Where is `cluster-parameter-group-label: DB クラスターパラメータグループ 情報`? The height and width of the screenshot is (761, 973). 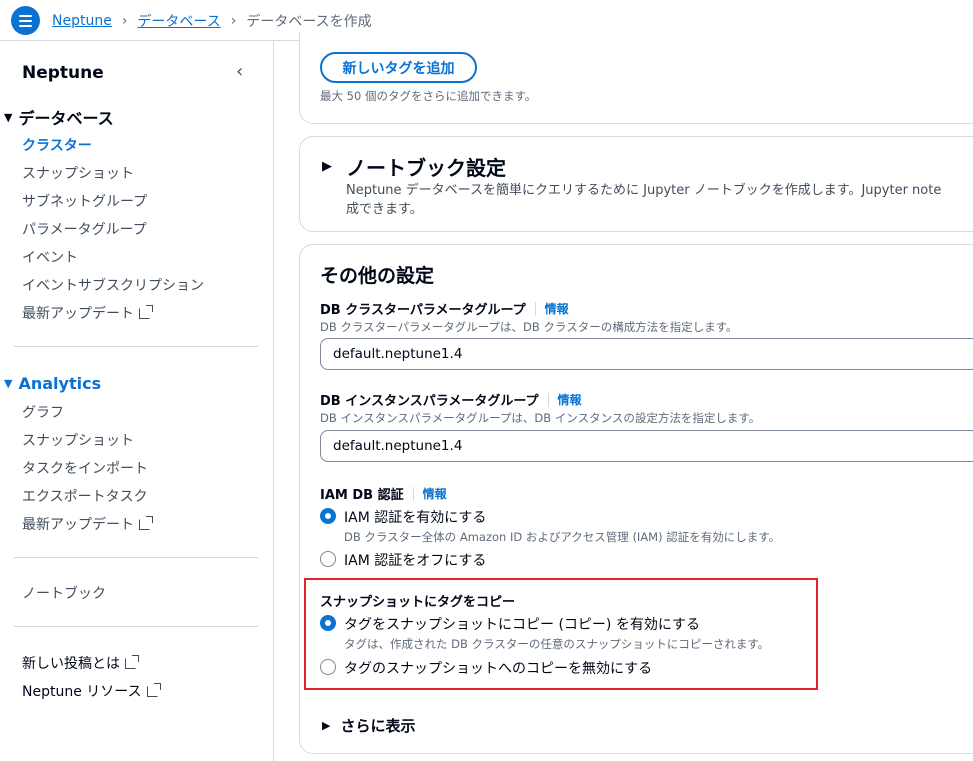 cluster-parameter-group-label: DB クラスターパラメータグループ 情報 is located at coordinates (444, 308).